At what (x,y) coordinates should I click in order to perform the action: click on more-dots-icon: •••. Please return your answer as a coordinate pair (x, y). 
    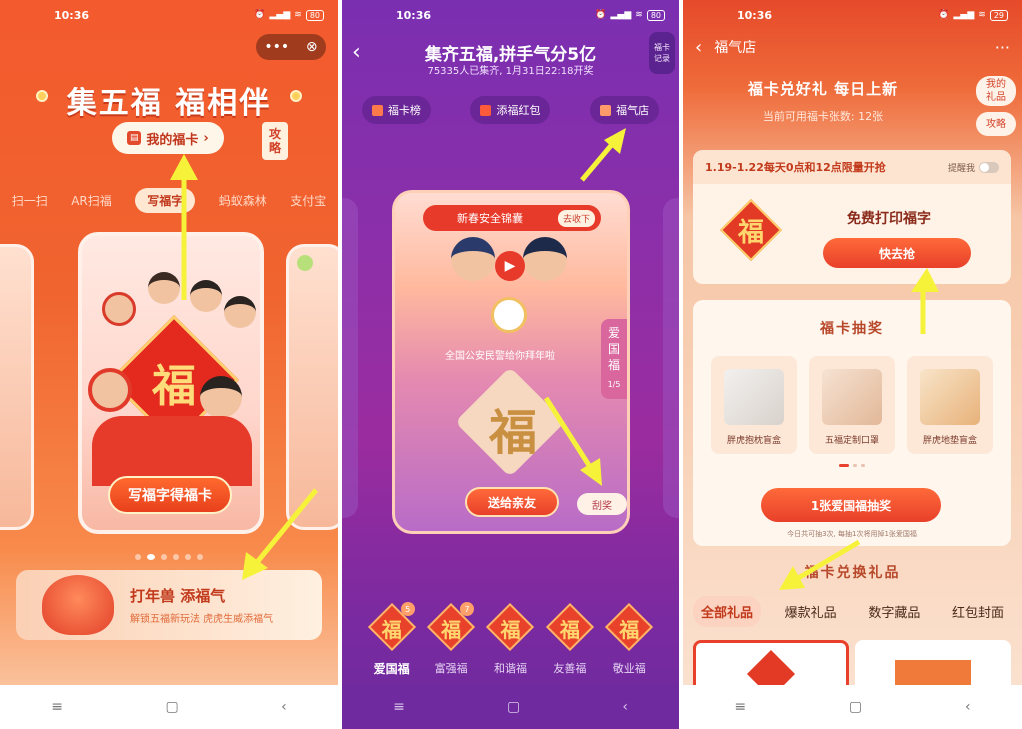
    Looking at the image, I should click on (276, 47).